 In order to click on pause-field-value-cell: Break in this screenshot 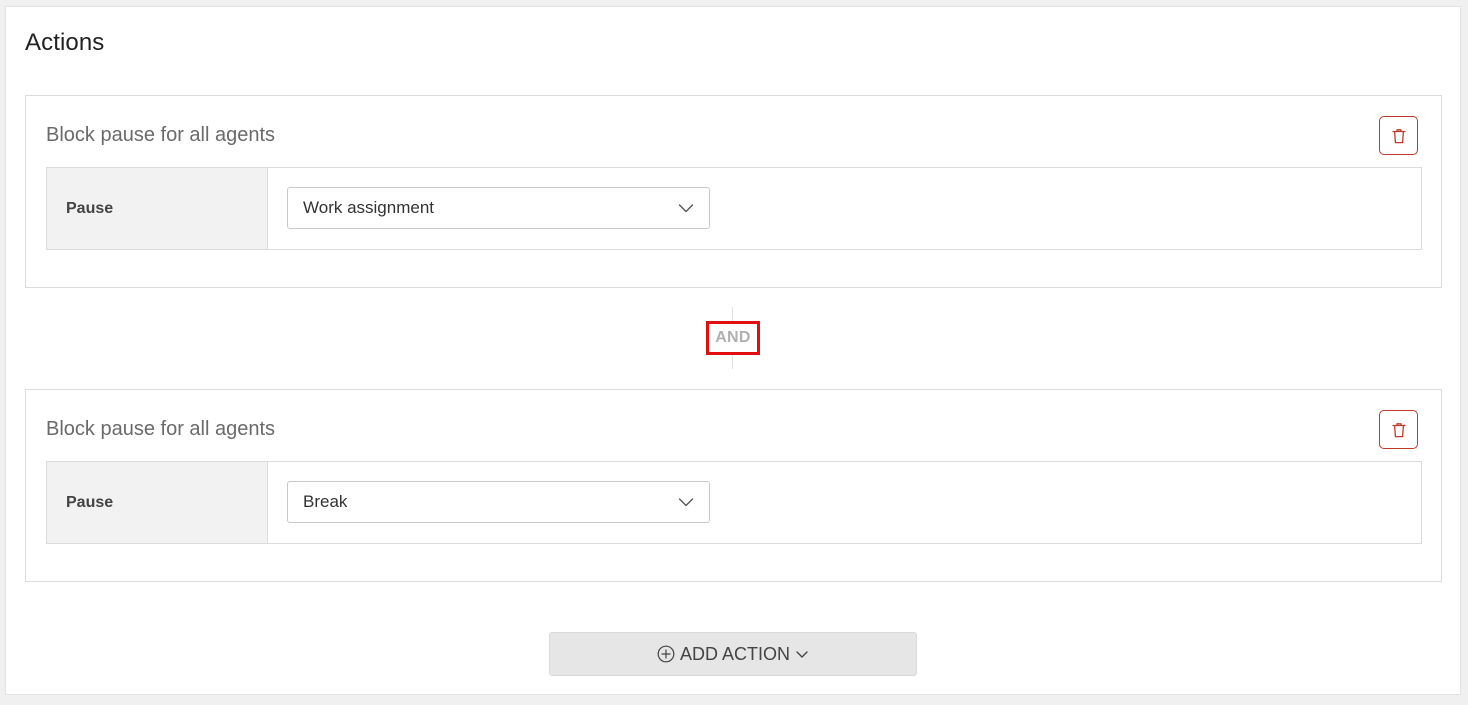, I will do `click(844, 502)`.